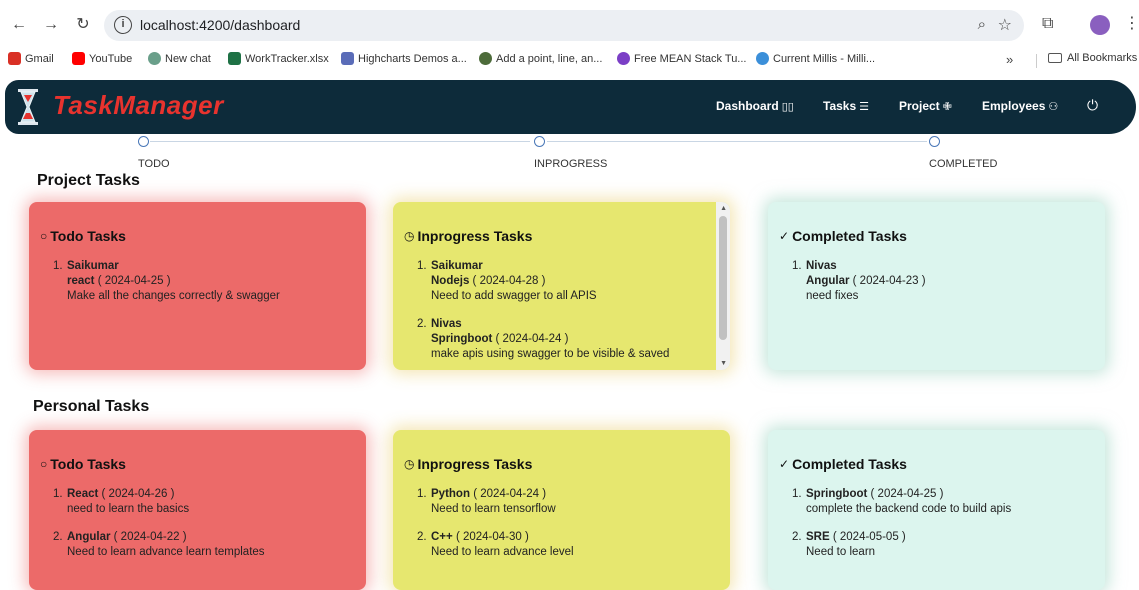 This screenshot has height=590, width=1139. What do you see at coordinates (492, 537) in the screenshot?
I see `task-date: ( 2024-04-30 )` at bounding box center [492, 537].